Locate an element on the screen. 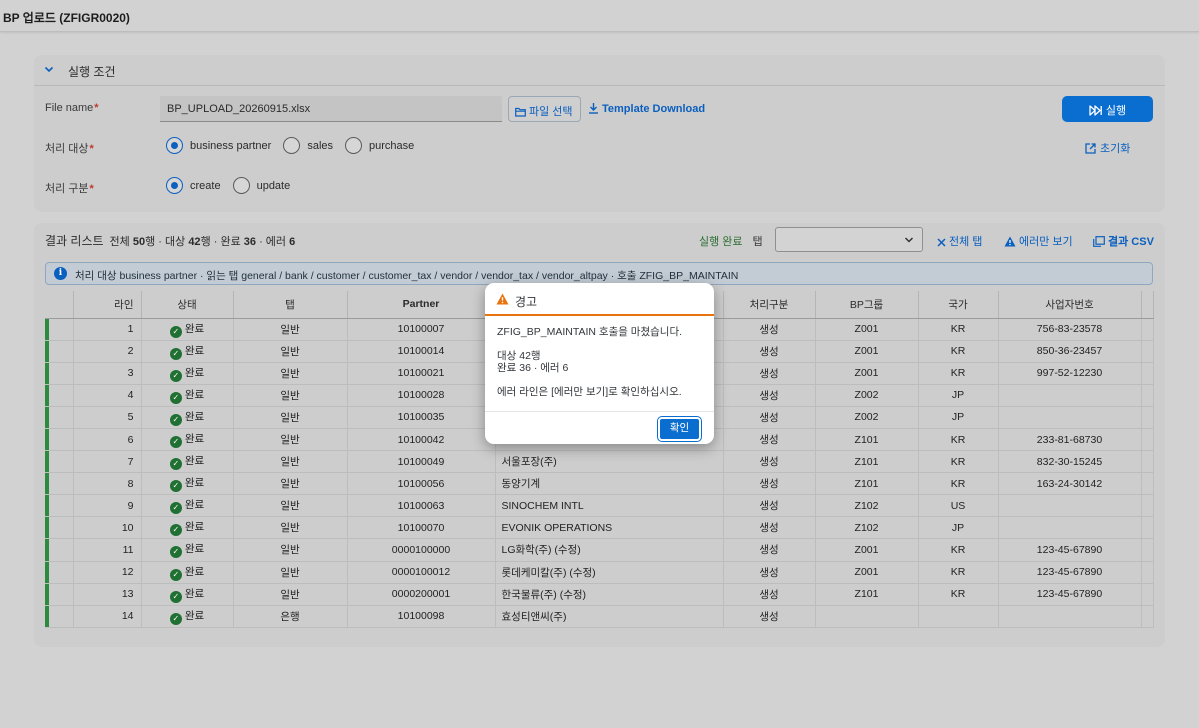 The height and width of the screenshot is (728, 1199). template-download-link: Template Download is located at coordinates (646, 108).